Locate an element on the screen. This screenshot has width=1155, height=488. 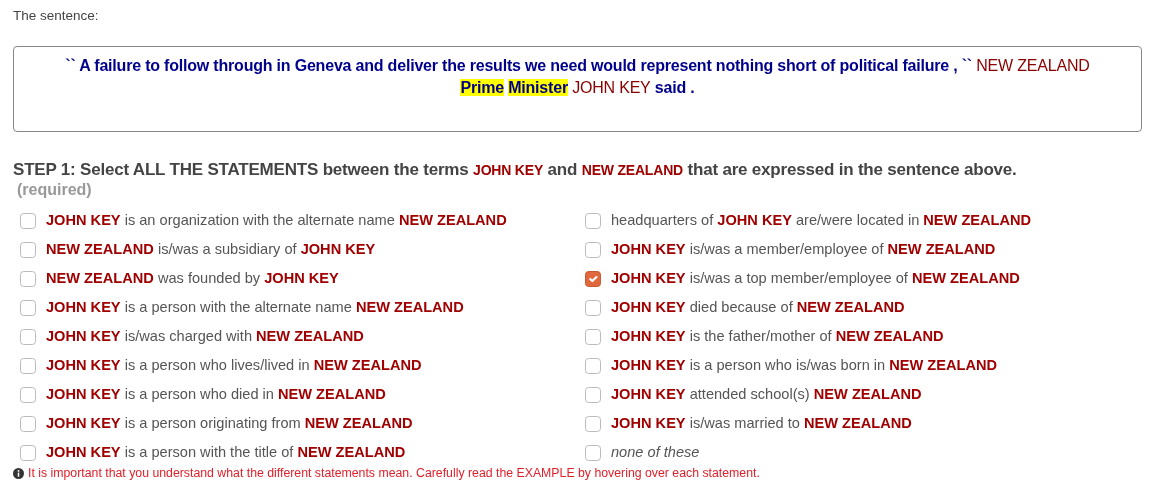
required-note: (required) is located at coordinates (55, 190).